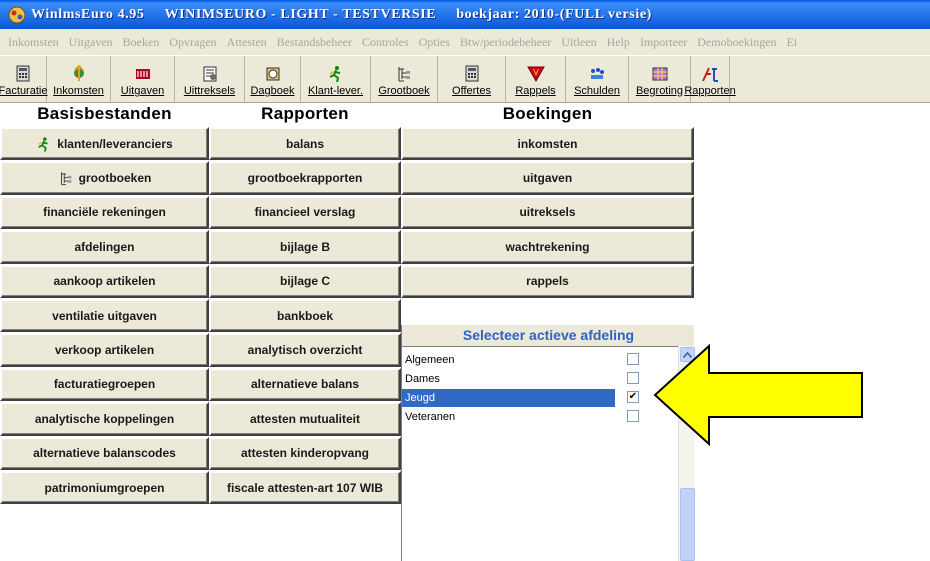 This screenshot has height=561, width=930. Describe the element at coordinates (710, 91) in the screenshot. I see `toolbar-label: Rapporten` at that location.